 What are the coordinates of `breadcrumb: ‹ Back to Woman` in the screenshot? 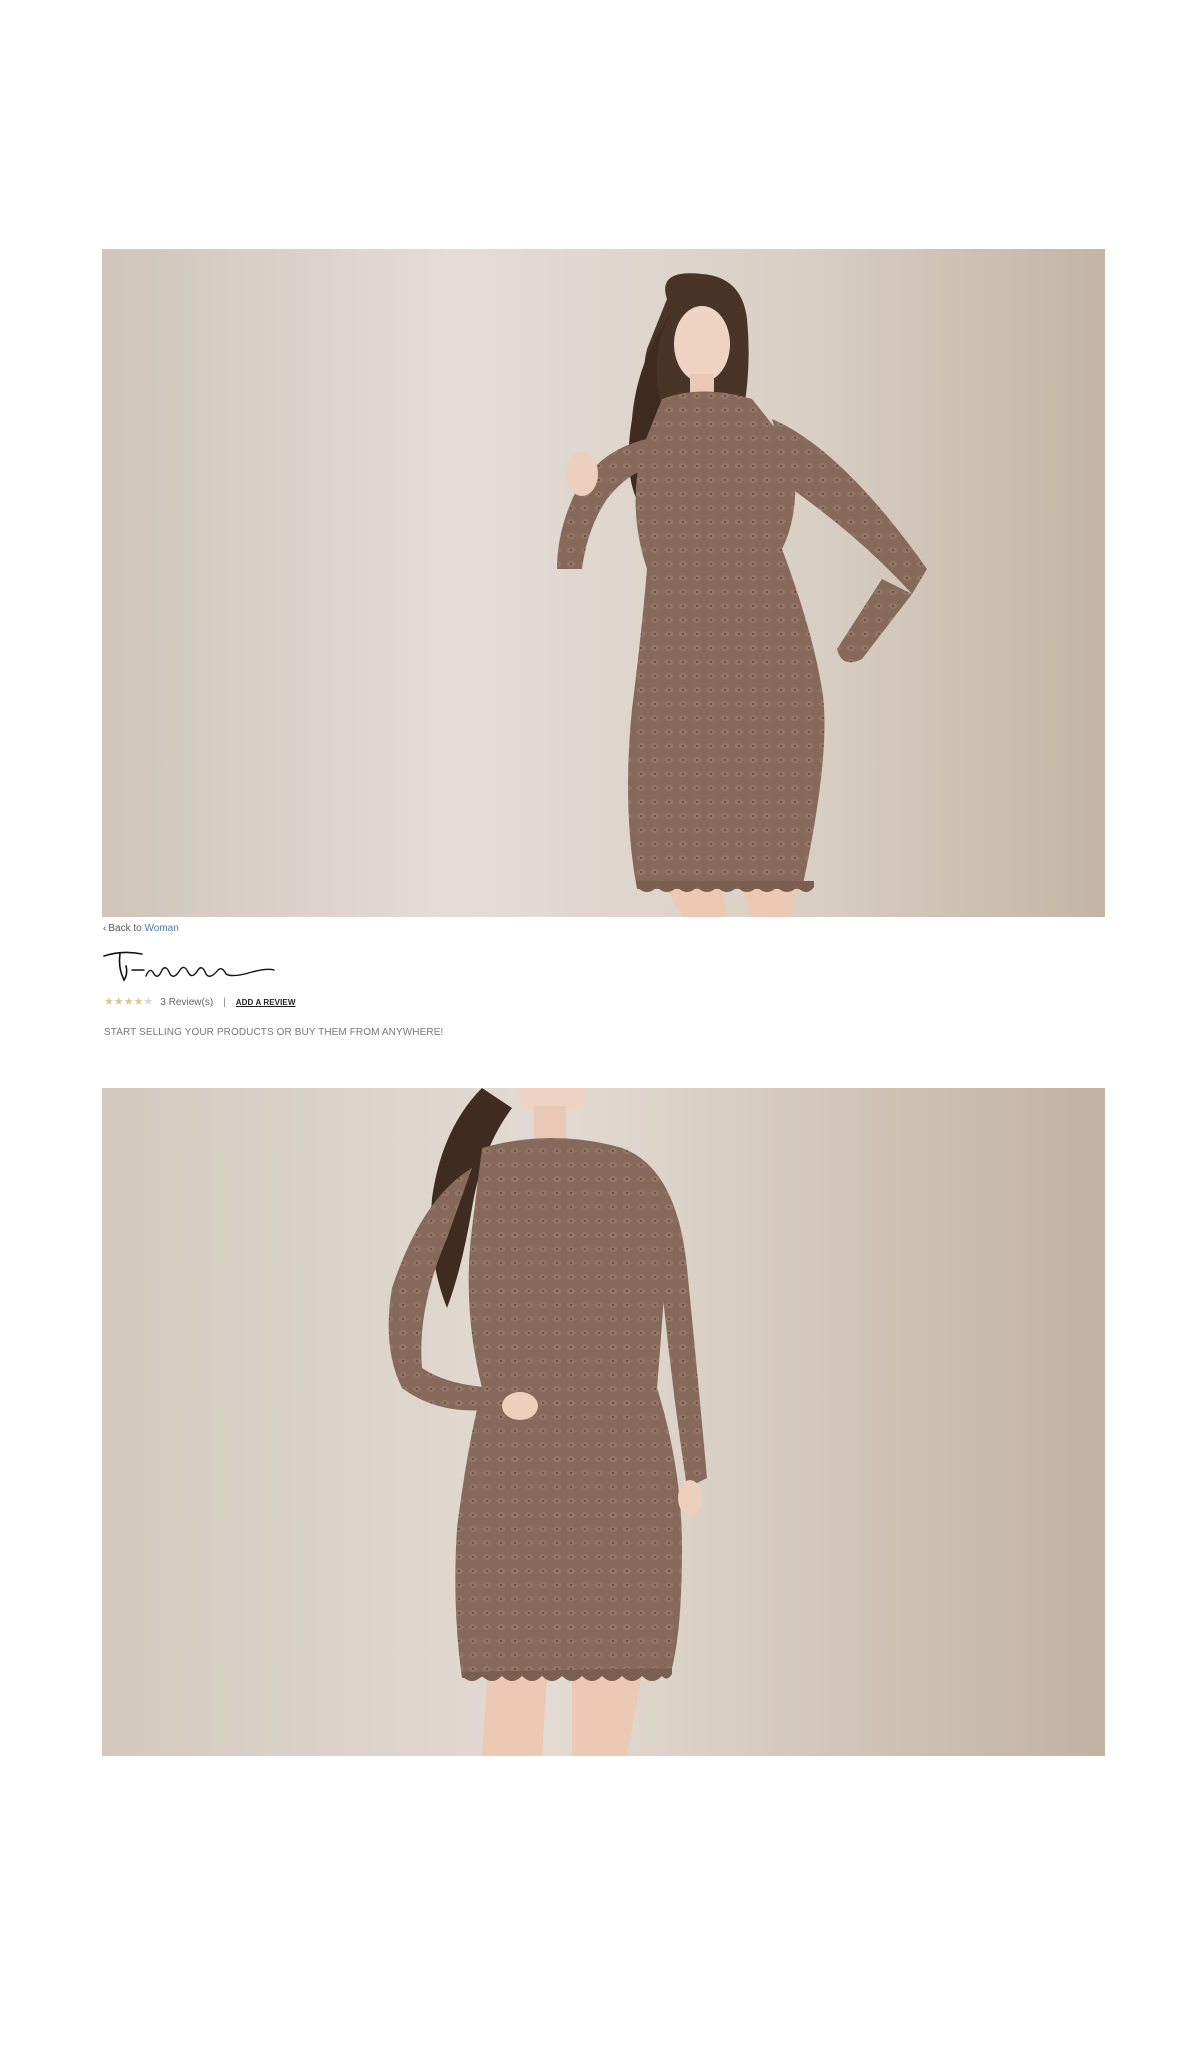 It's located at (141, 928).